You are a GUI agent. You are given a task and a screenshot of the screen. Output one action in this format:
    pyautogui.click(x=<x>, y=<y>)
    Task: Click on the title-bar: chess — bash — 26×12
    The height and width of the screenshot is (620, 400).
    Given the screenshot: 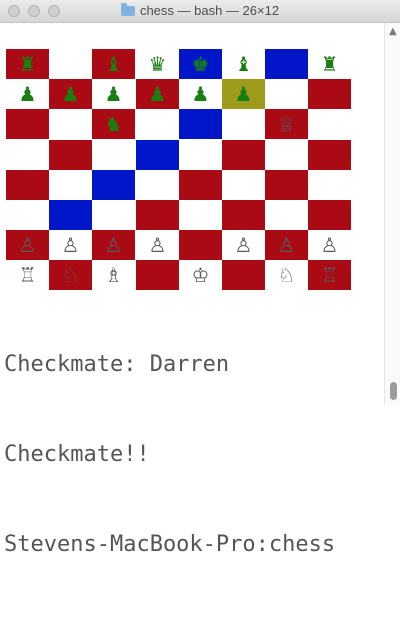 What is the action you would take?
    pyautogui.click(x=200, y=11)
    